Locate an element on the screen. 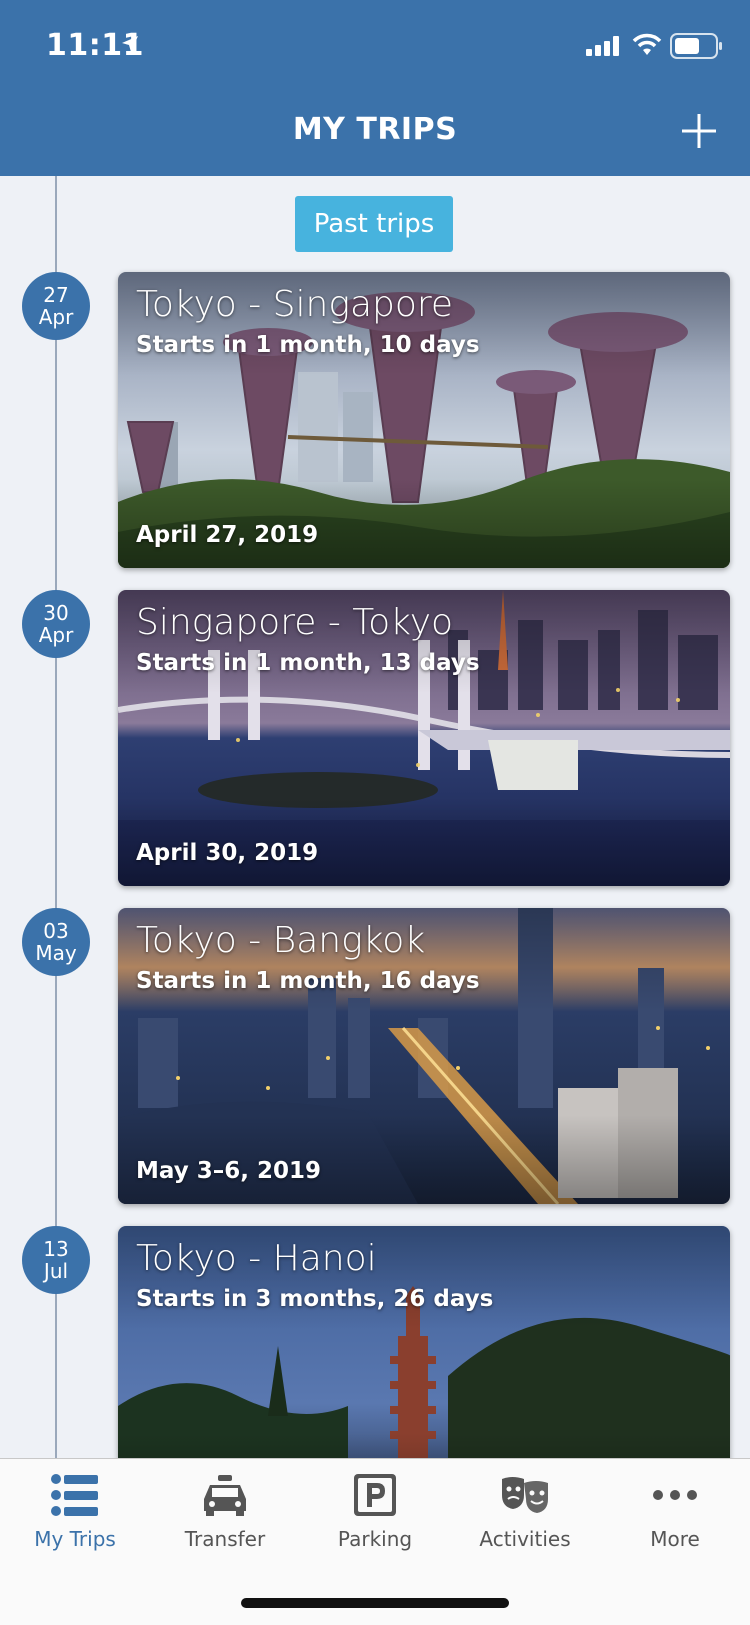 The height and width of the screenshot is (1625, 750). past-trips-button: Past trips is located at coordinates (374, 224).